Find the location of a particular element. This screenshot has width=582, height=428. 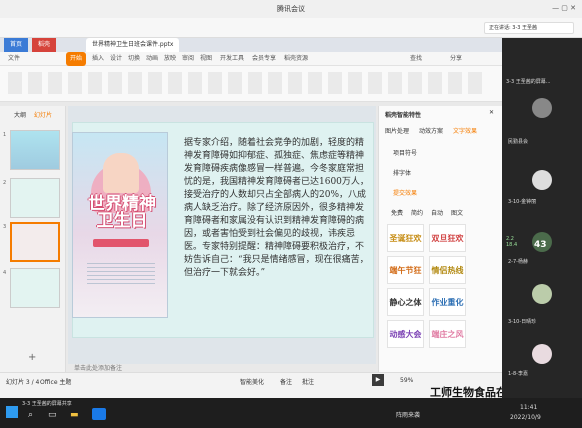

text-style-3: 端午节狂 is located at coordinates (405, 270).